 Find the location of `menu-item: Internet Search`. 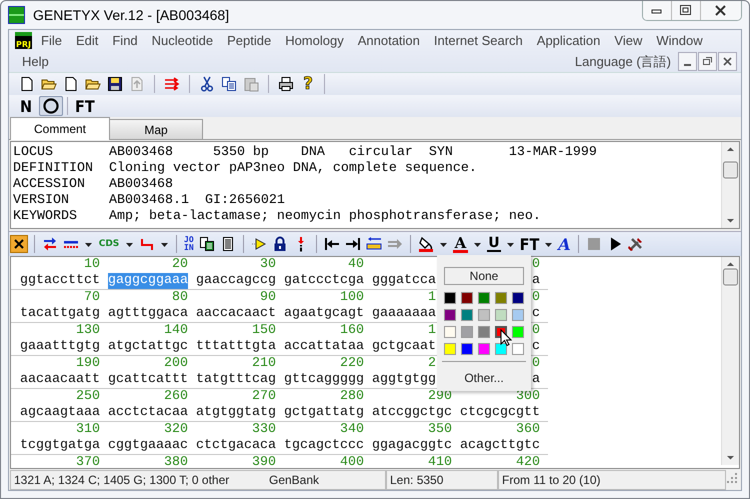

menu-item: Internet Search is located at coordinates (478, 40).